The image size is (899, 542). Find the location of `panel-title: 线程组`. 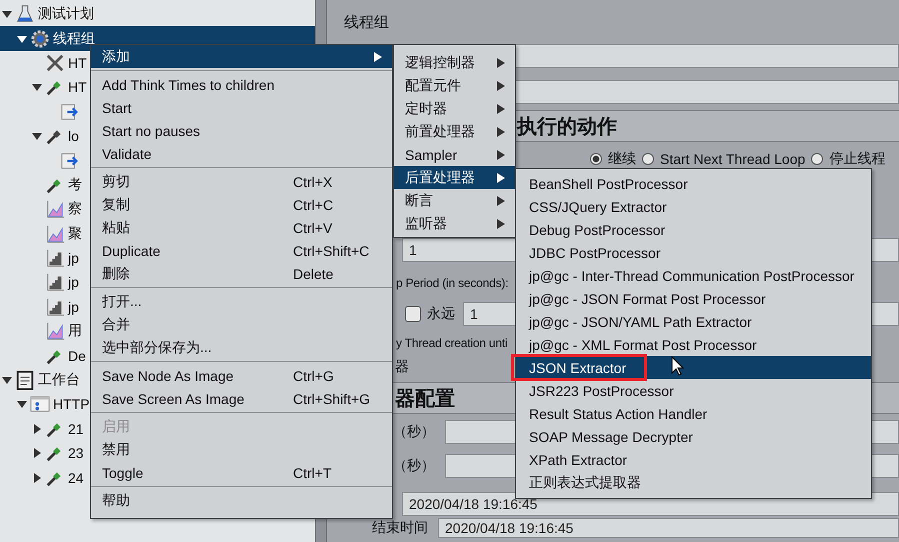

panel-title: 线程组 is located at coordinates (366, 22).